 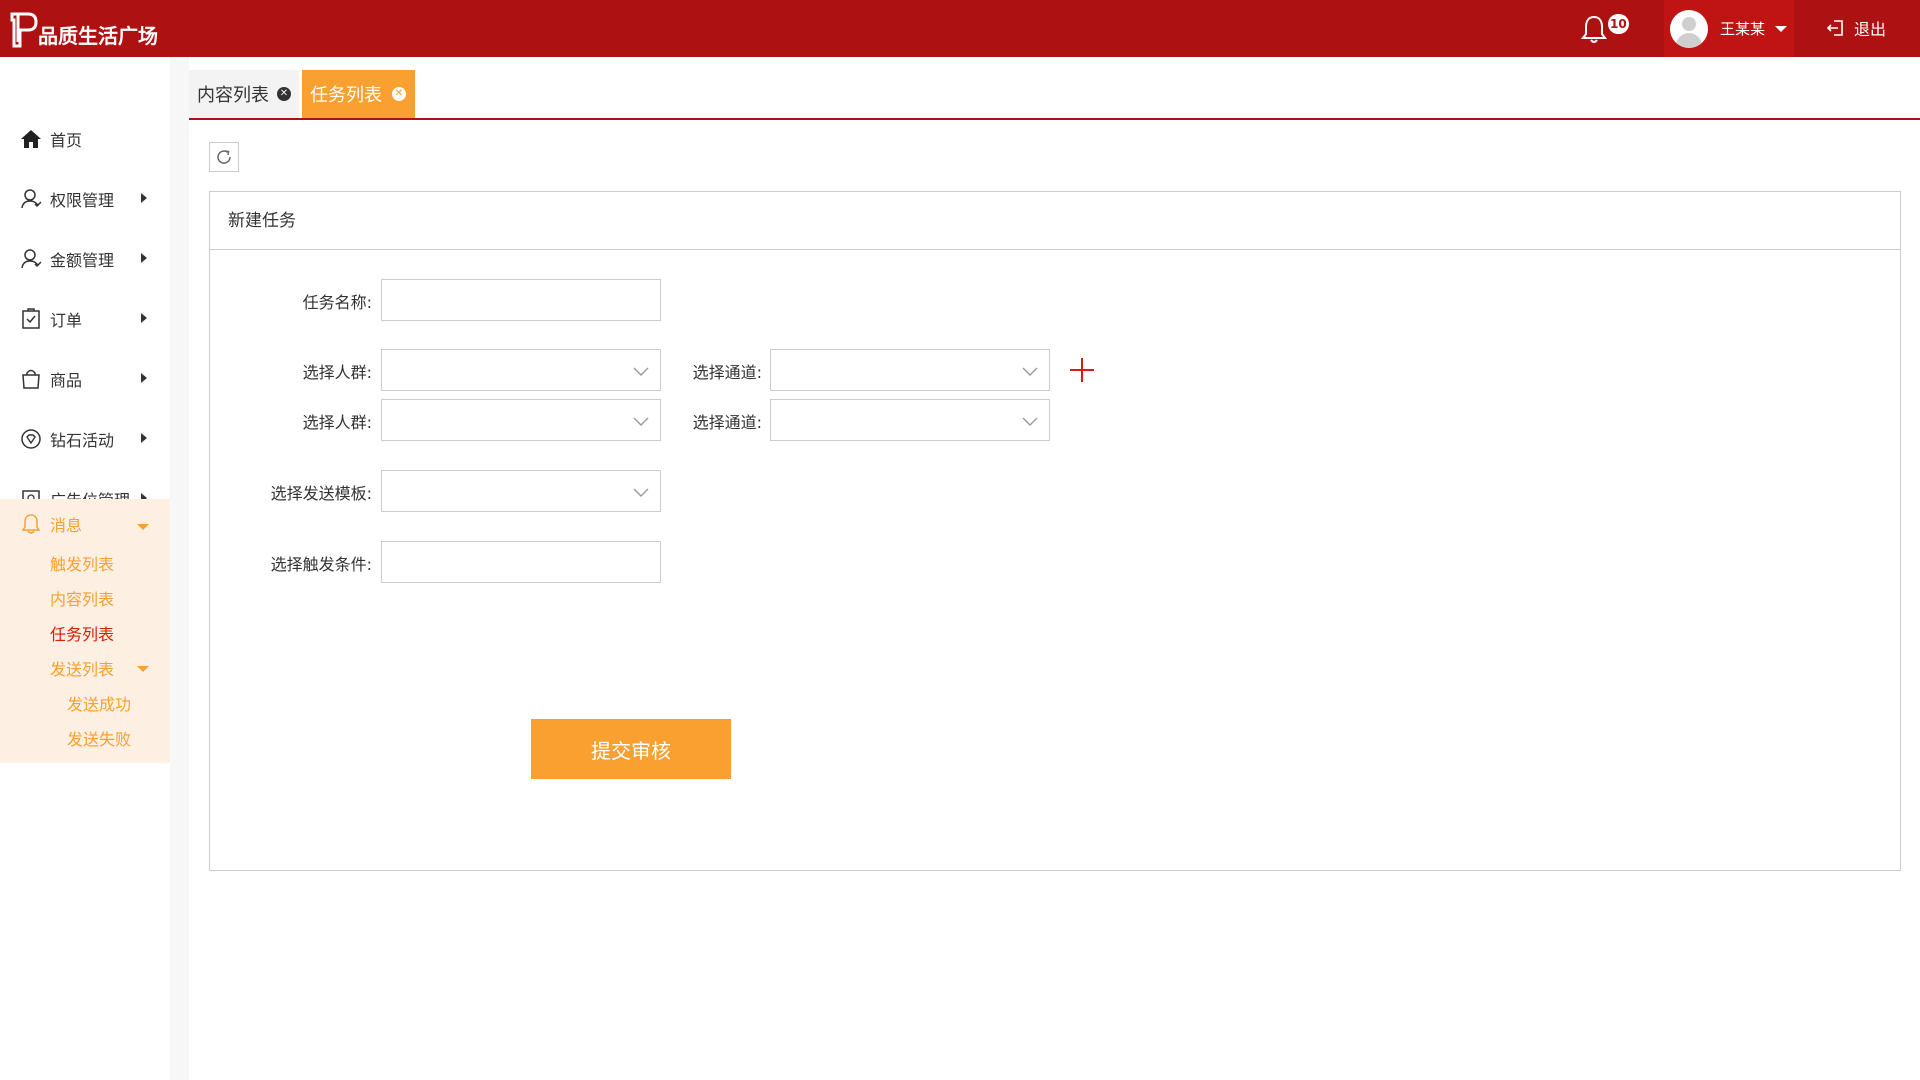 I want to click on sidebar-item-message: 消息, so click(x=51, y=524).